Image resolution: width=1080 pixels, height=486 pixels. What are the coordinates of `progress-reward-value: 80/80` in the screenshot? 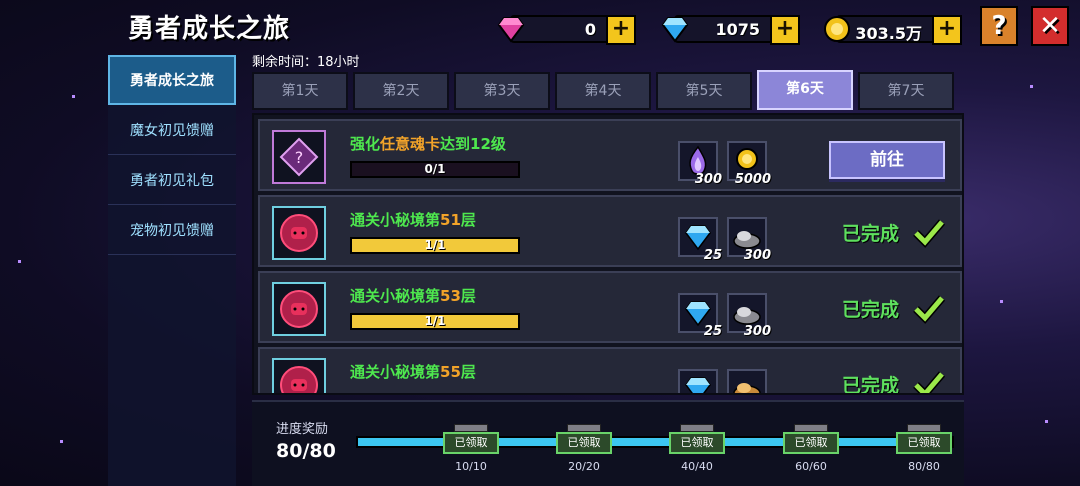 It's located at (306, 451).